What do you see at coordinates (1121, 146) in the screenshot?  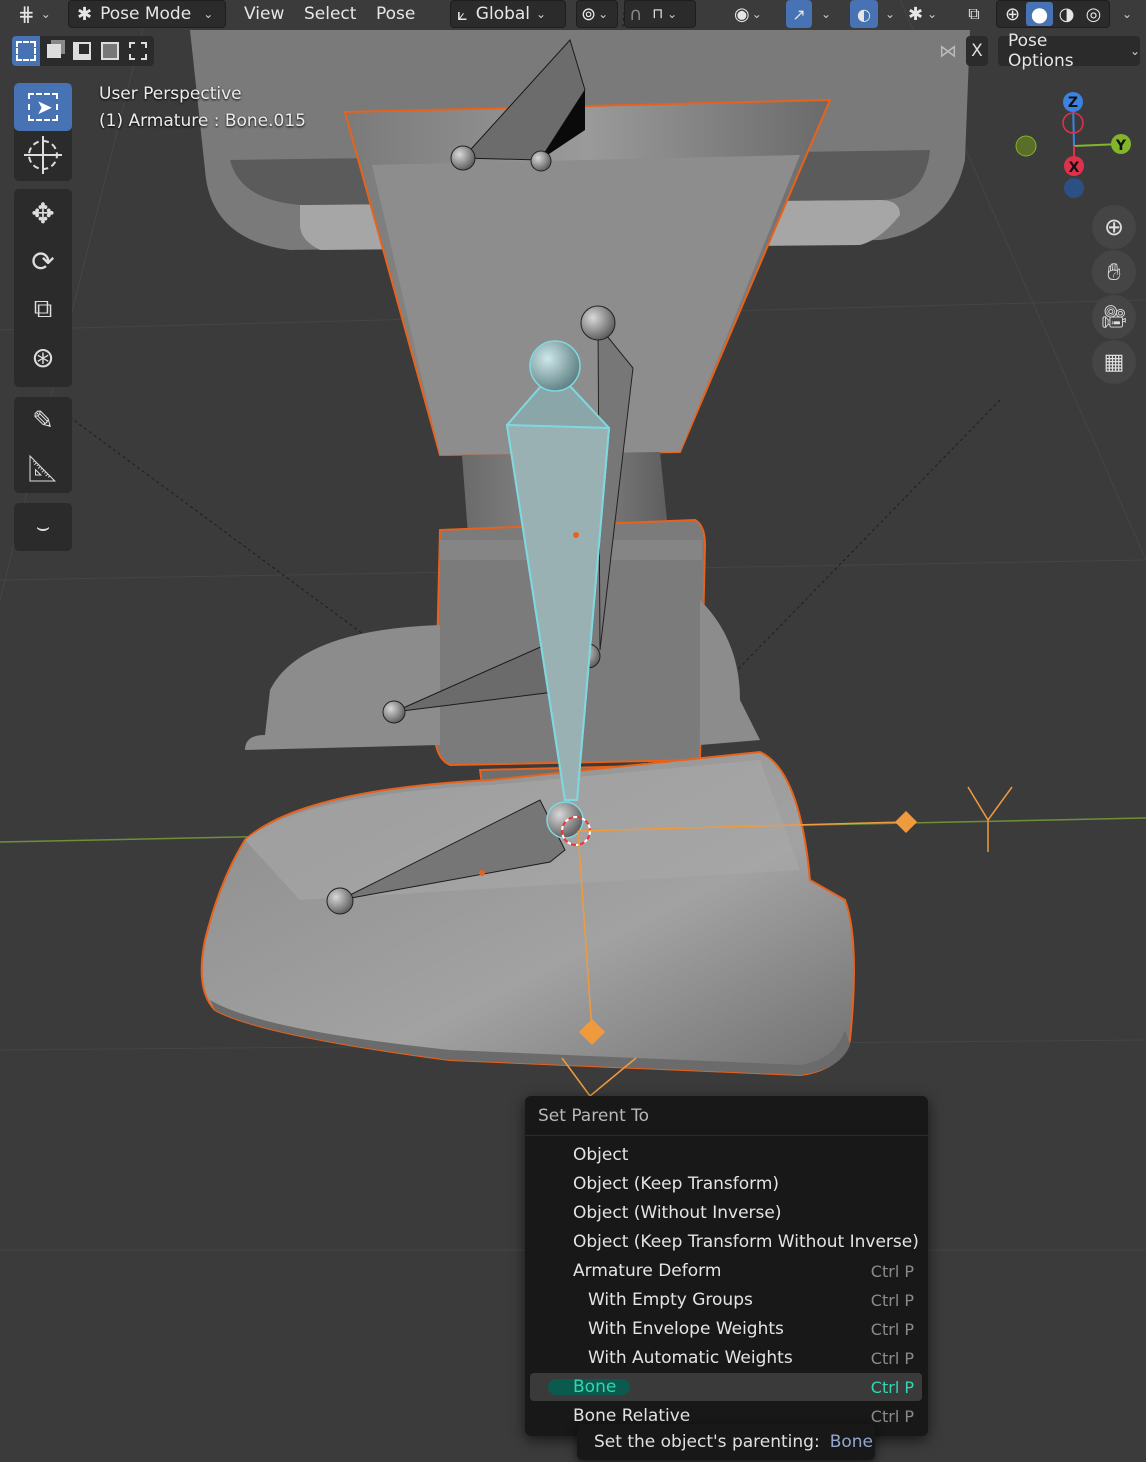 I see `gizmo-y-label: Y` at bounding box center [1121, 146].